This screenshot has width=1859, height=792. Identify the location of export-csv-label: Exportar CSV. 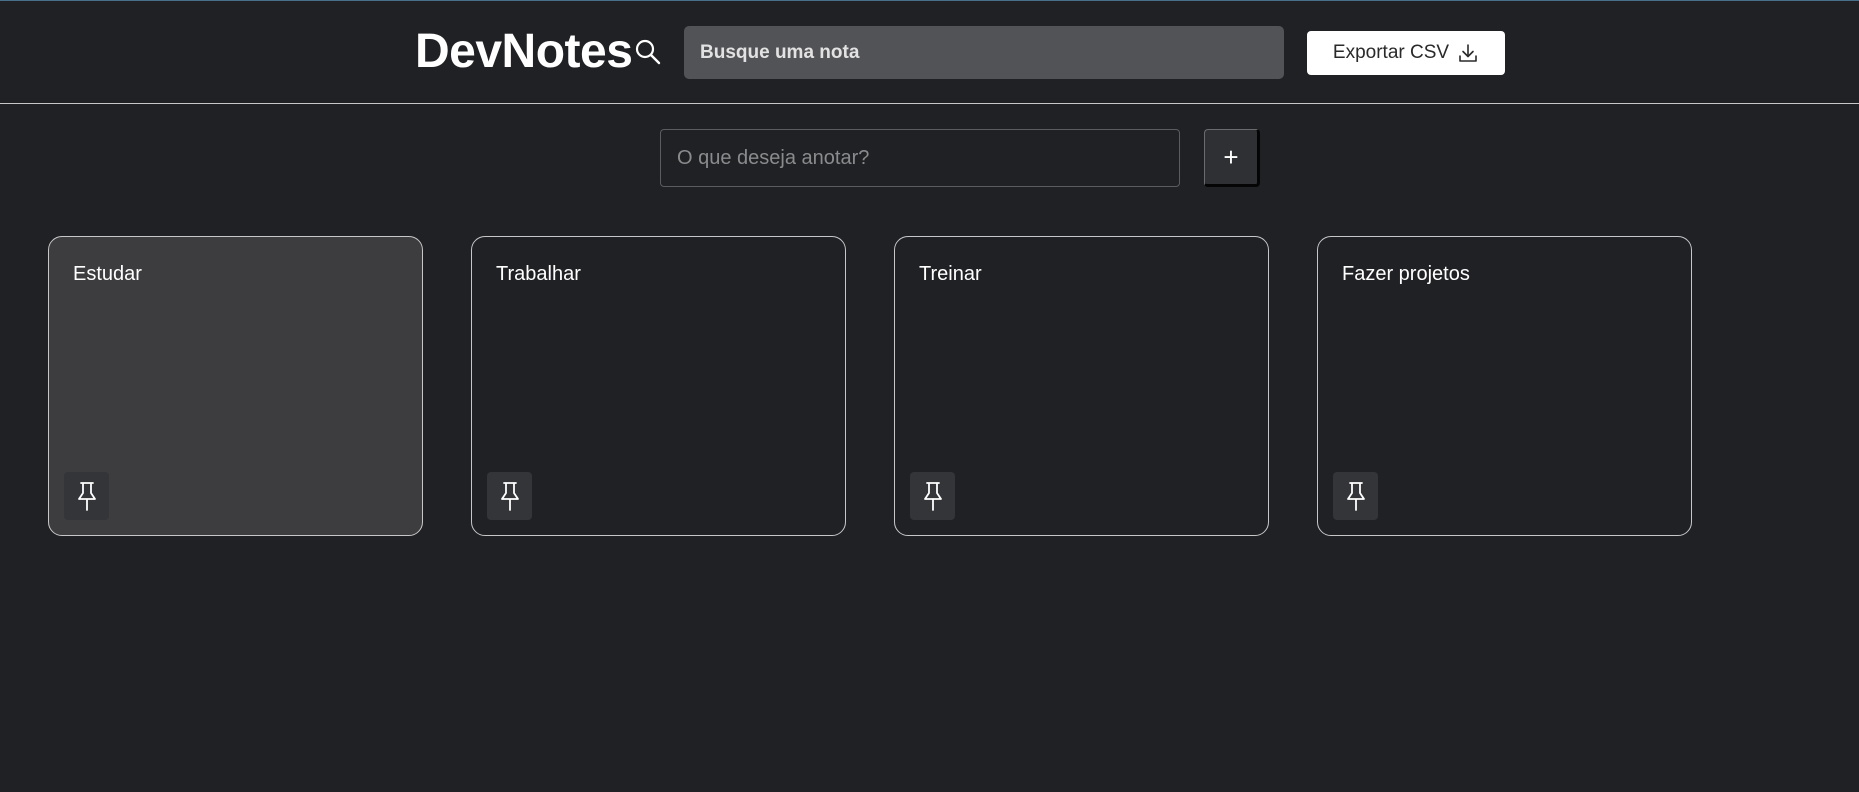
(1391, 52).